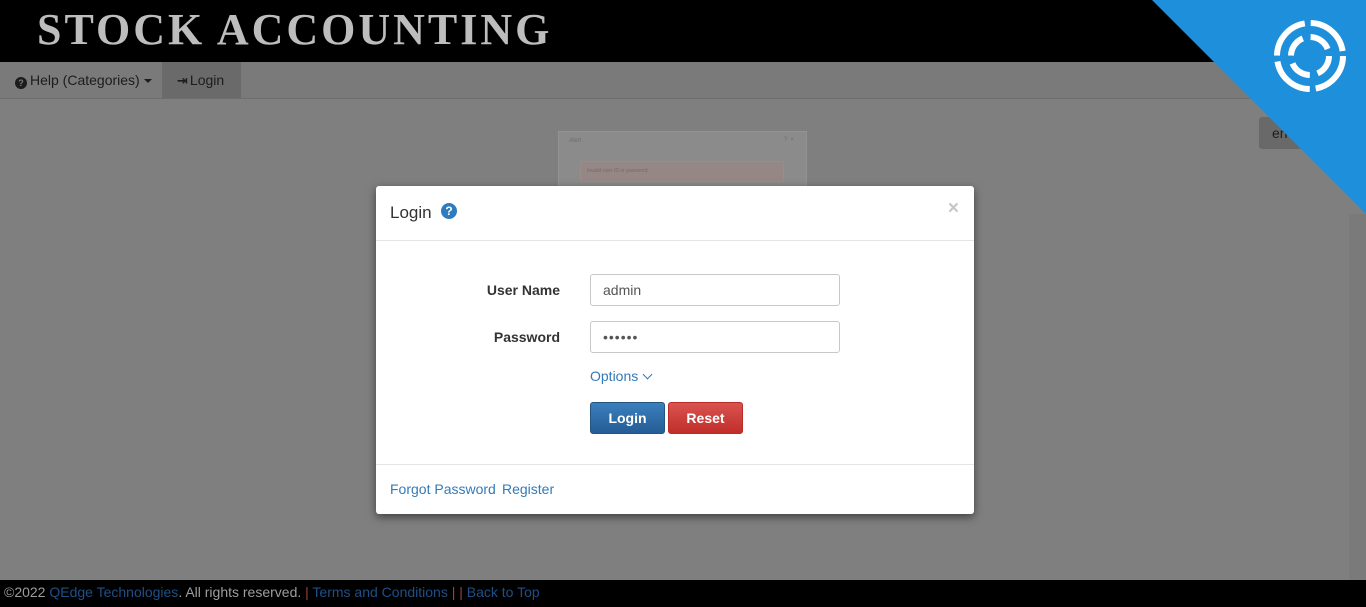 The image size is (1366, 607). I want to click on modal-header: Login ? ×, so click(675, 213).